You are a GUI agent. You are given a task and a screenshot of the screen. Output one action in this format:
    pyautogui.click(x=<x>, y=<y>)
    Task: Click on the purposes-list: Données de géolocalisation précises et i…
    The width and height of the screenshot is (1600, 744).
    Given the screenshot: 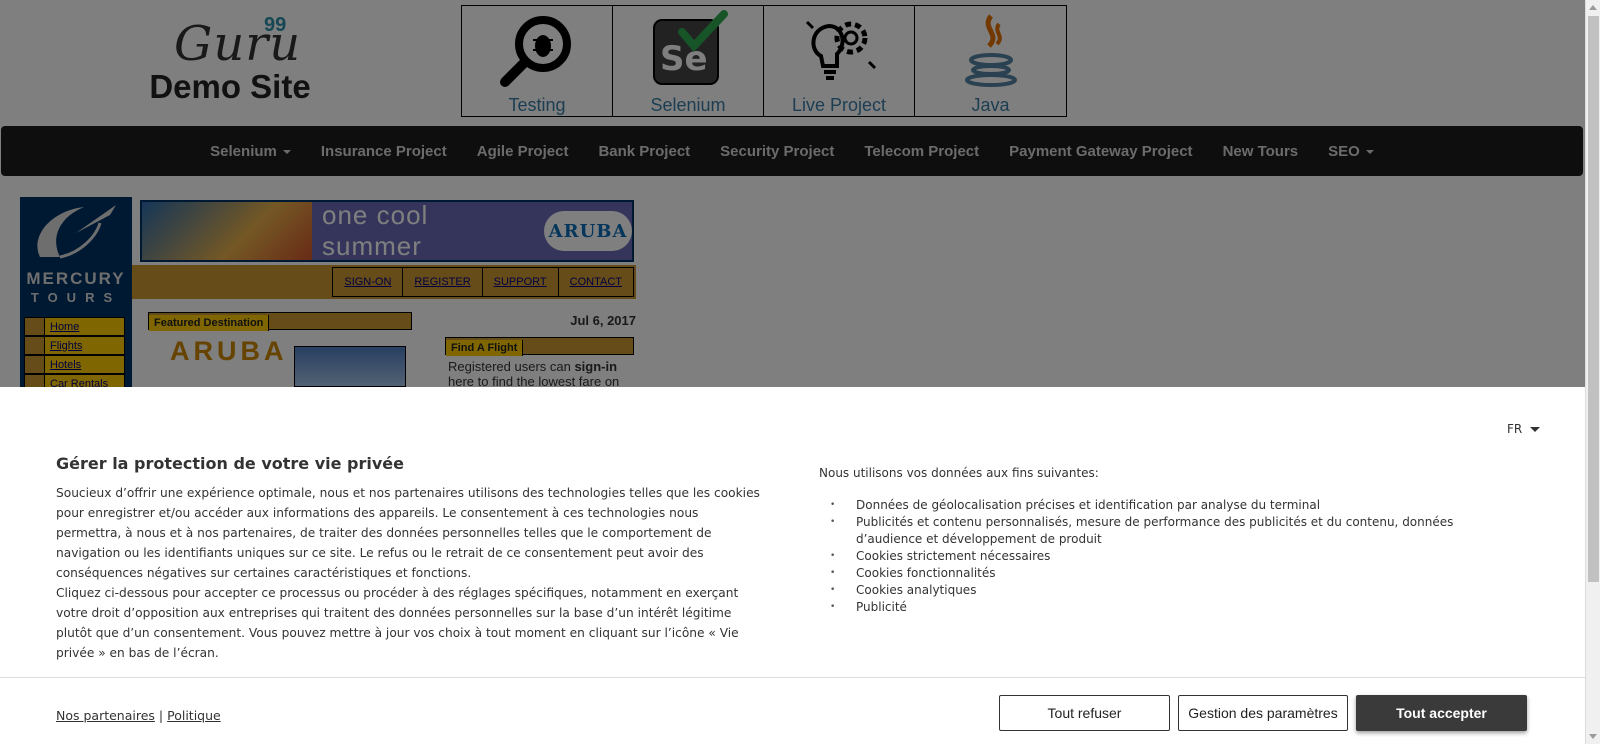 What is the action you would take?
    pyautogui.click(x=1170, y=556)
    